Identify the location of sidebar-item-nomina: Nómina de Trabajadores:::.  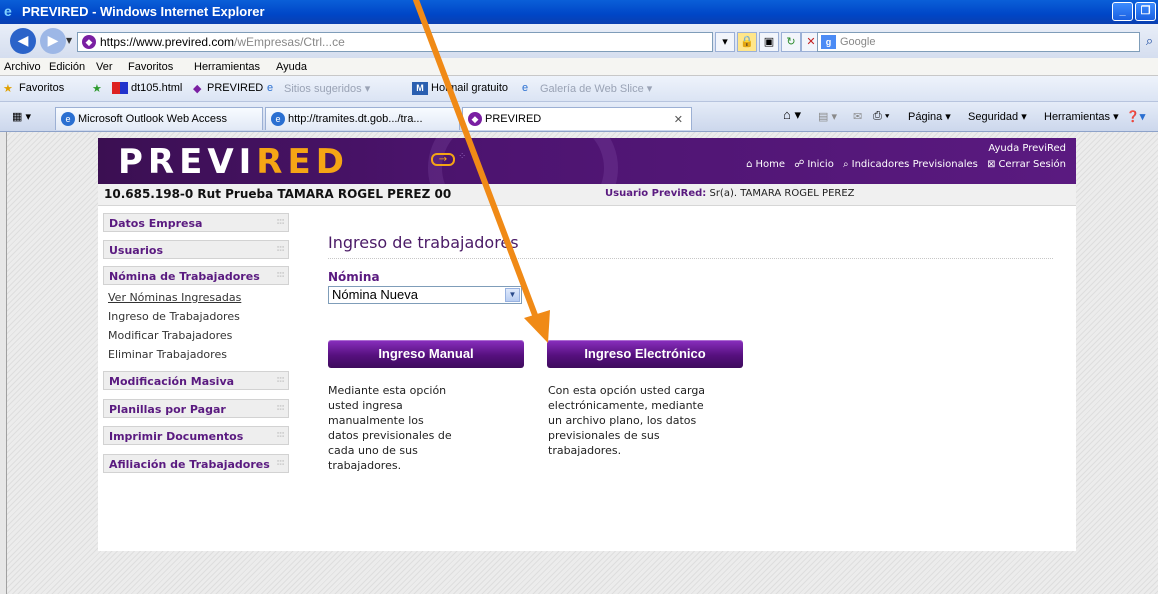
(196, 275).